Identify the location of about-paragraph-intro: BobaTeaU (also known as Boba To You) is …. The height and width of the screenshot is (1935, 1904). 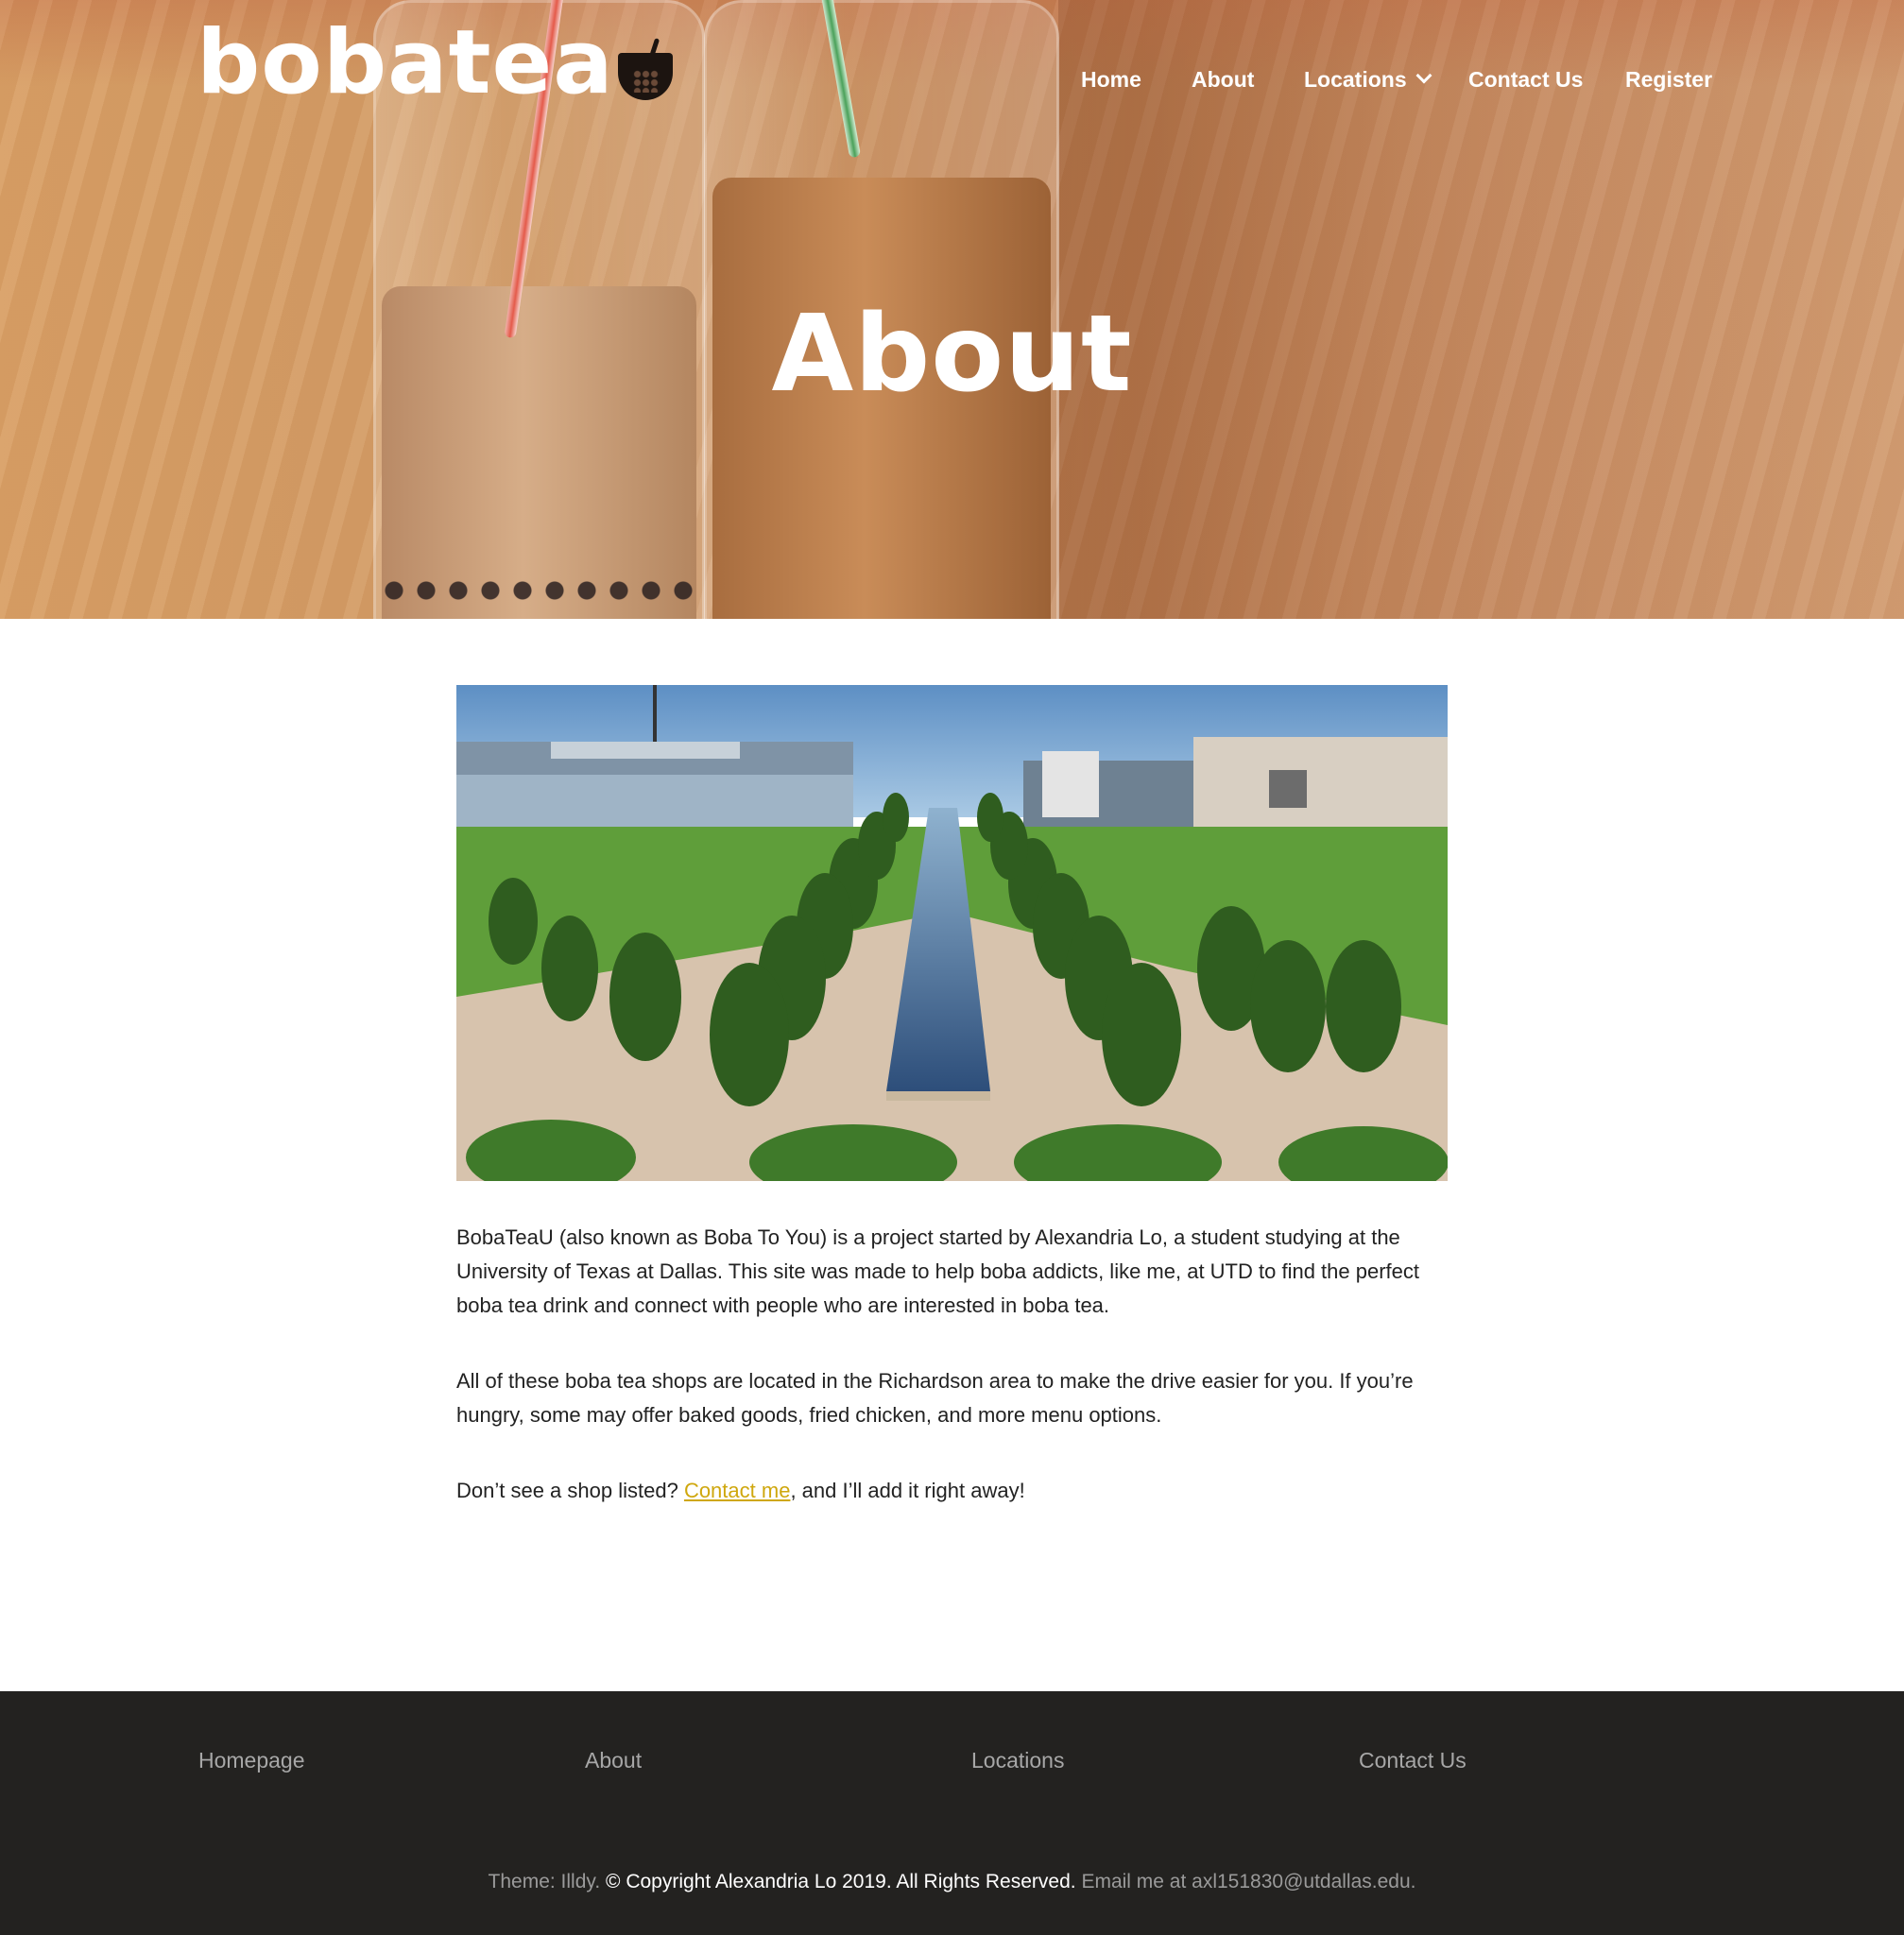
(937, 1271).